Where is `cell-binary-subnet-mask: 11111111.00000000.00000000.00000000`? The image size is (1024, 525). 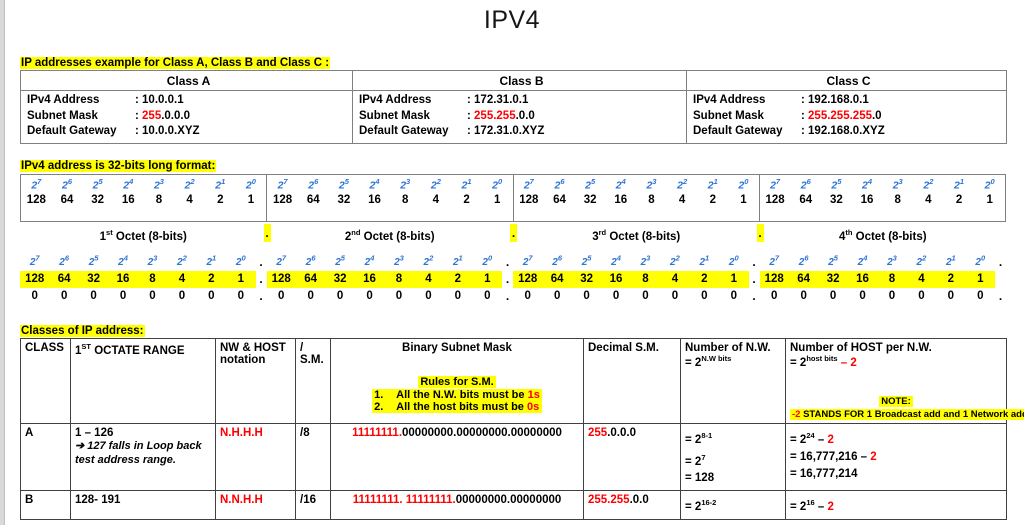 cell-binary-subnet-mask: 11111111.00000000.00000000.00000000 is located at coordinates (457, 457).